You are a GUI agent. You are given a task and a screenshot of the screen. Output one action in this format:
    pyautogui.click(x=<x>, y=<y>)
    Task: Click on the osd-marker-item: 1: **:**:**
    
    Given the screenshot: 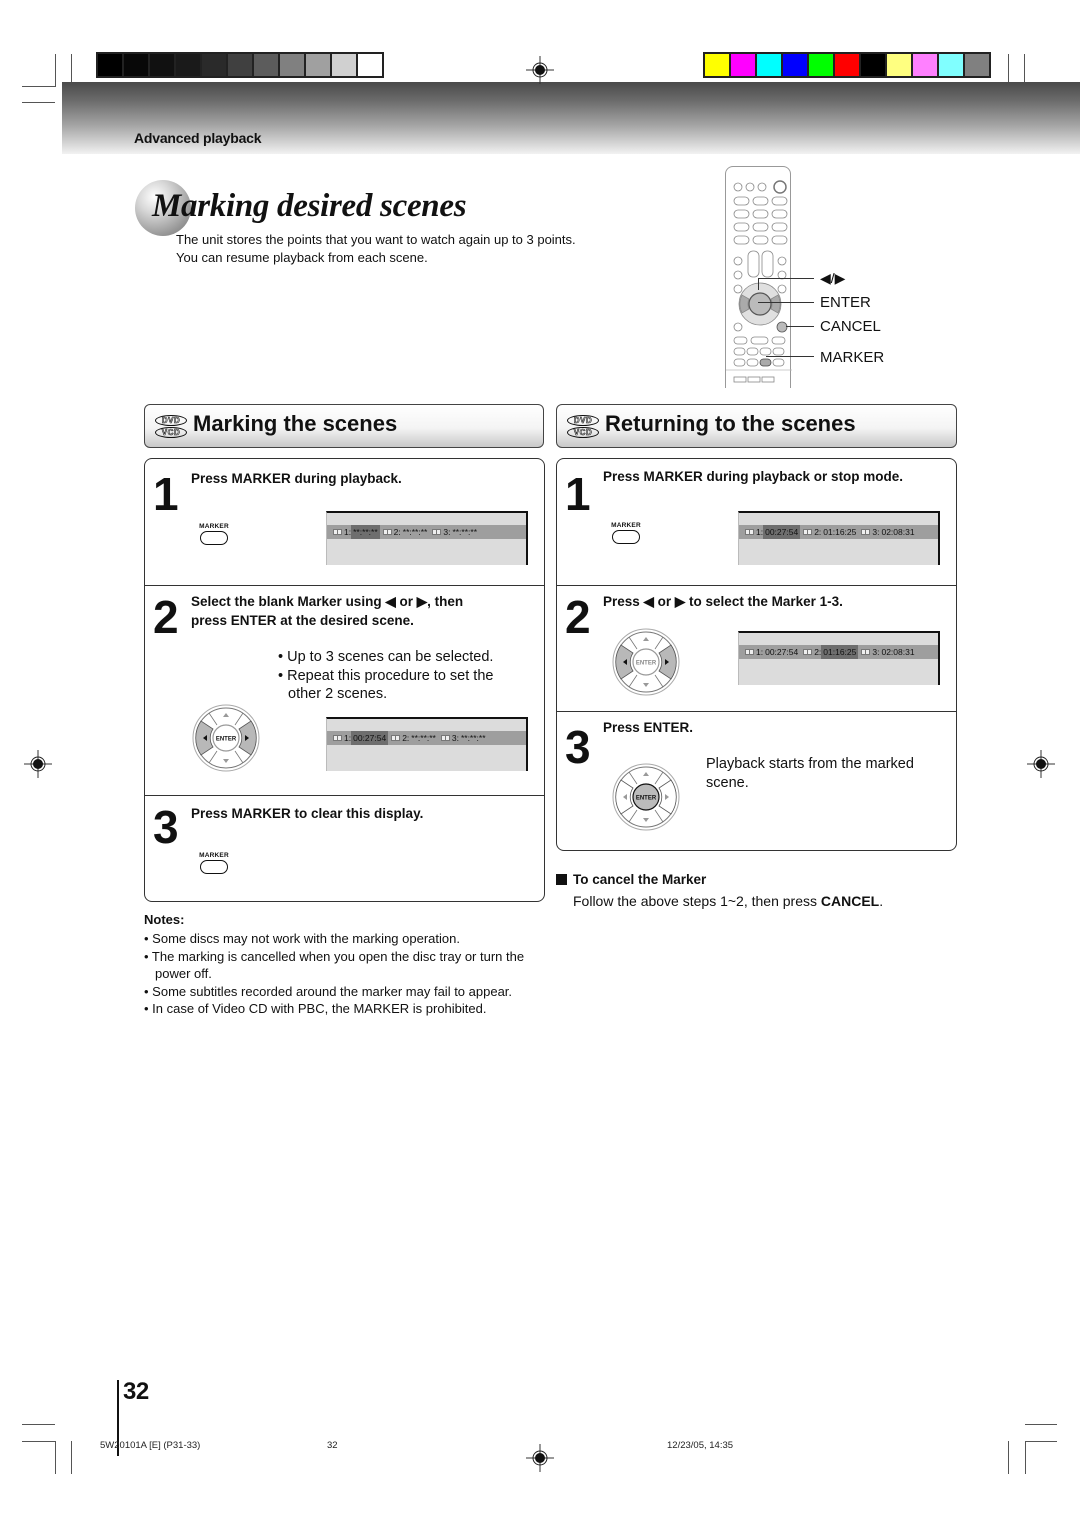 What is the action you would take?
    pyautogui.click(x=356, y=532)
    